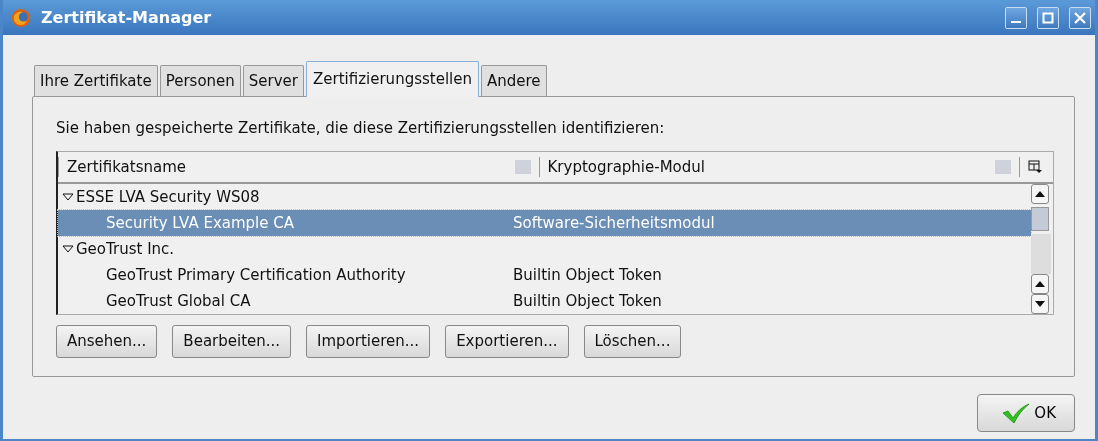  Describe the element at coordinates (544, 275) in the screenshot. I see `tree-row: GeoTrust Primary Certification Authority Builtin Object Token` at that location.